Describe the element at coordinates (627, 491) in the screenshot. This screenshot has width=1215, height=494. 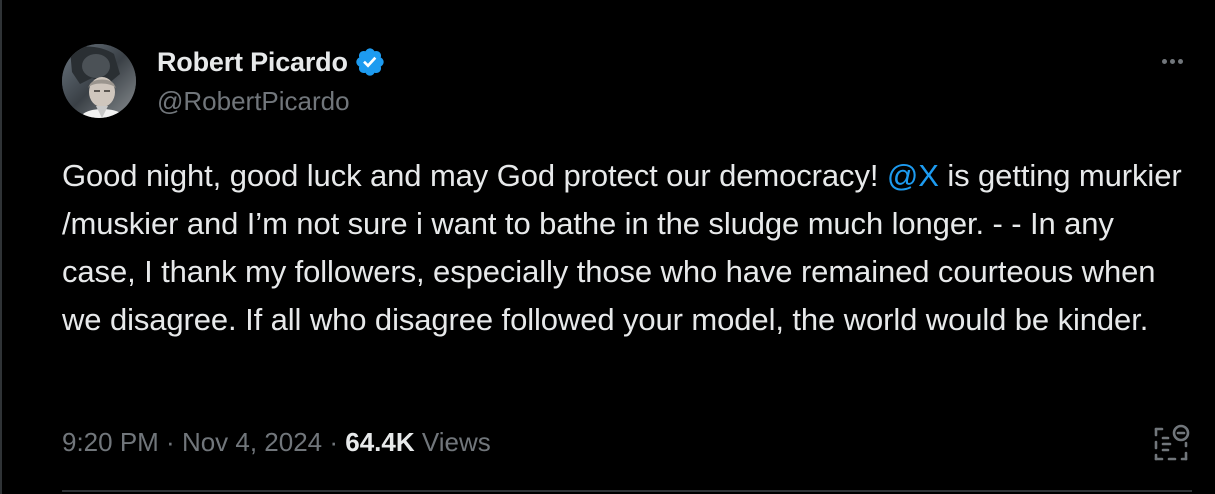
I see `divider` at that location.